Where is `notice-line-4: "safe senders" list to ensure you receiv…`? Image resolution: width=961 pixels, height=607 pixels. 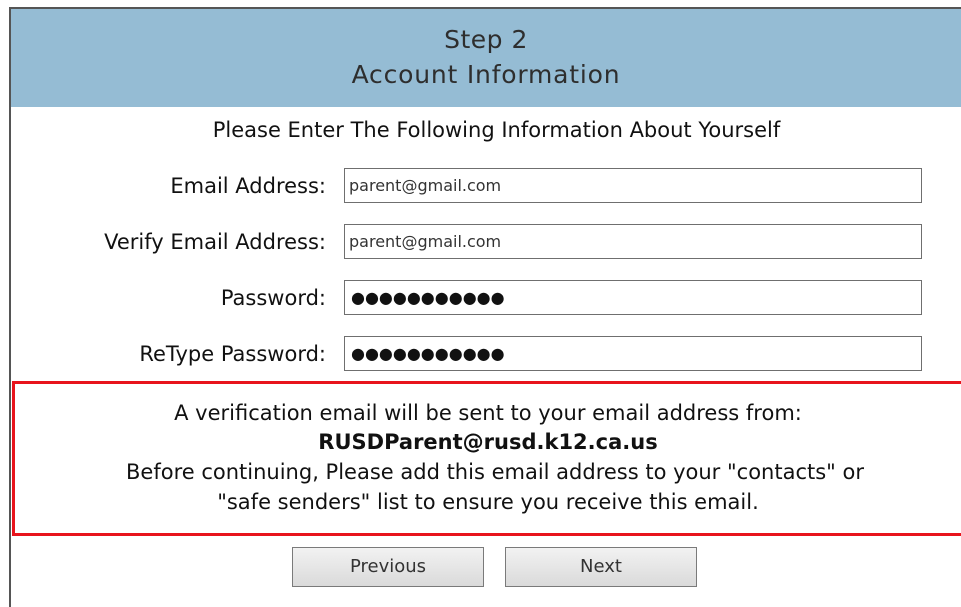 notice-line-4: "safe senders" list to ensure you receiv… is located at coordinates (488, 502).